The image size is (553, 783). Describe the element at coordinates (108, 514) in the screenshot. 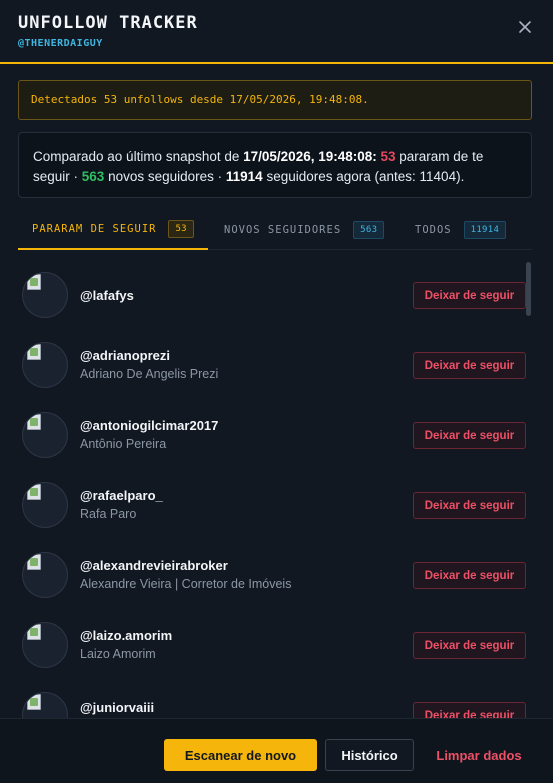

I see `full-name: Rafa Paro` at that location.